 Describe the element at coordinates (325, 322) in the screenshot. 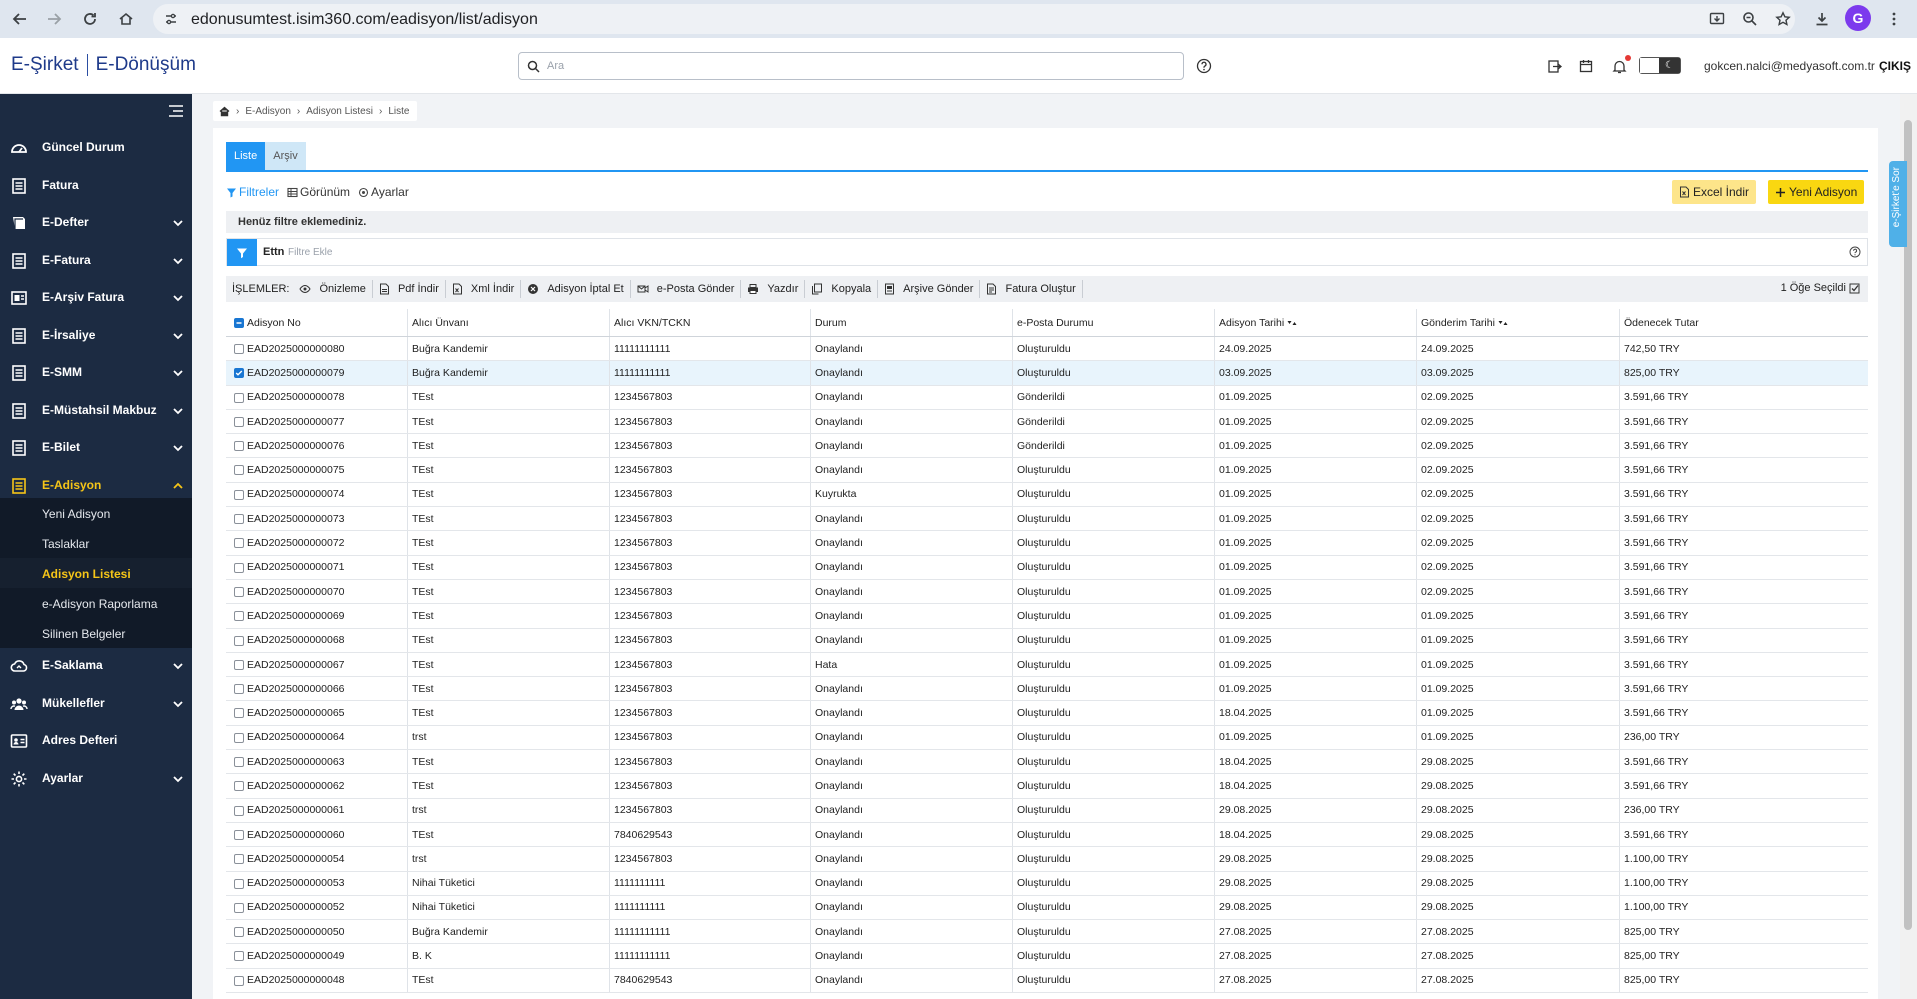

I see `column-header-adisyon-no: Adisyon No` at that location.